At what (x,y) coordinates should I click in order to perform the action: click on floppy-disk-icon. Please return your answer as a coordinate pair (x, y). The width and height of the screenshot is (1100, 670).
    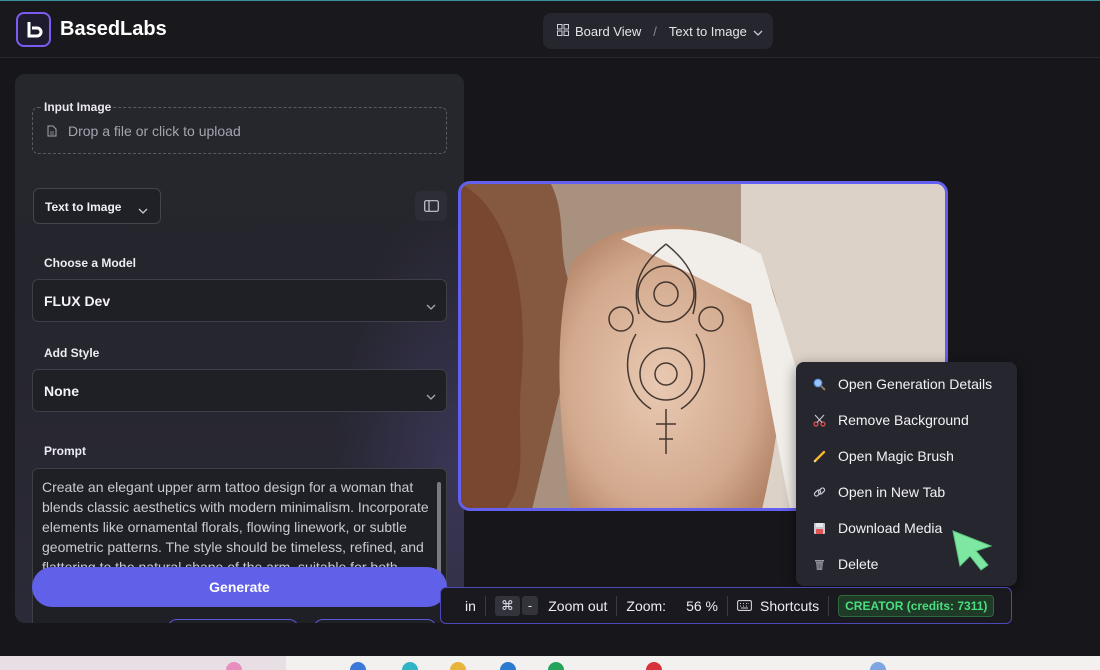
    Looking at the image, I should click on (819, 528).